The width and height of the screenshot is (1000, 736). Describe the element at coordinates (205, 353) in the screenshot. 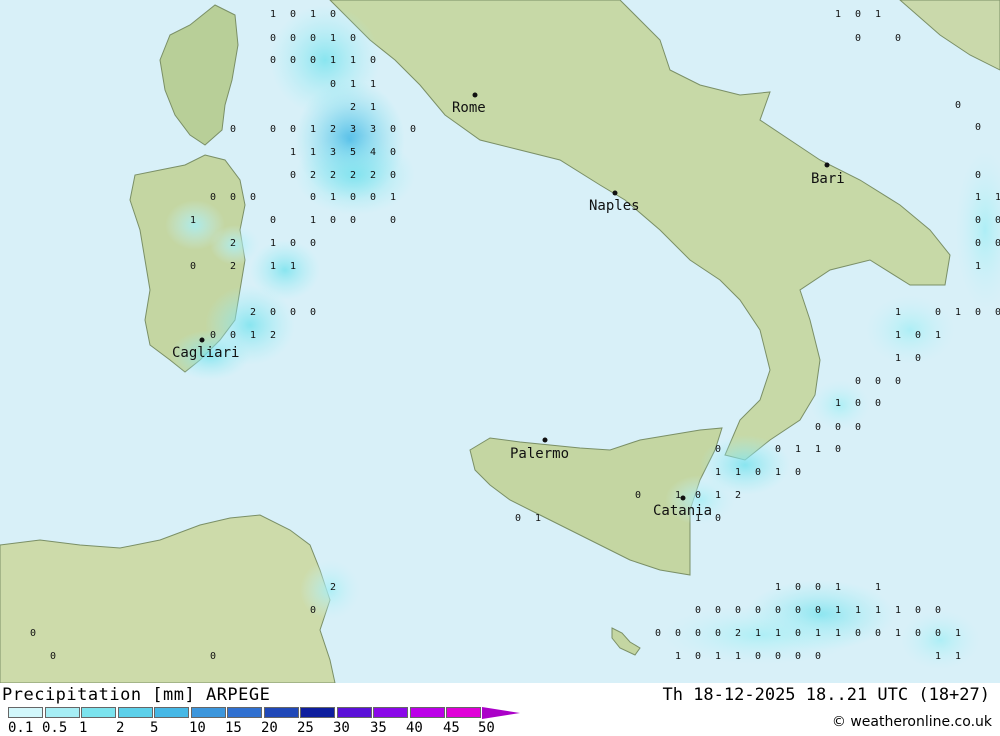

I see `city-label-cagliari: Cagliari` at that location.